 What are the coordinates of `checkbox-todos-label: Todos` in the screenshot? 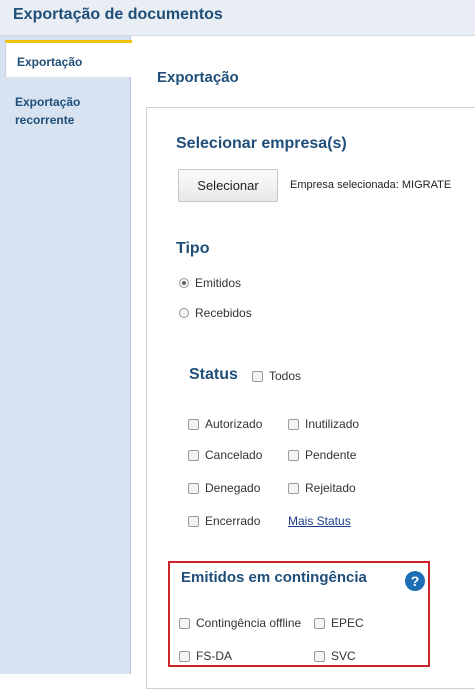 It's located at (285, 376).